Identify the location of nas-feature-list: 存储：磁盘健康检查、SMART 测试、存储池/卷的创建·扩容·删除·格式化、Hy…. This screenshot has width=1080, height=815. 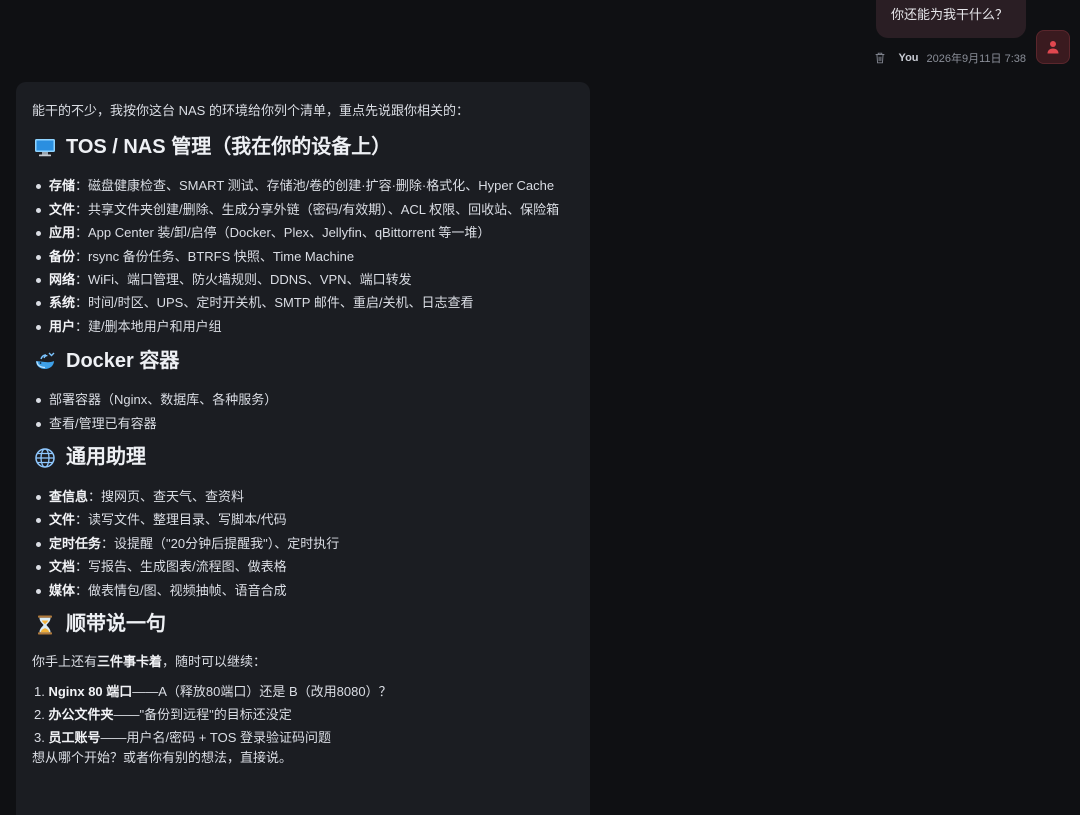
(303, 256).